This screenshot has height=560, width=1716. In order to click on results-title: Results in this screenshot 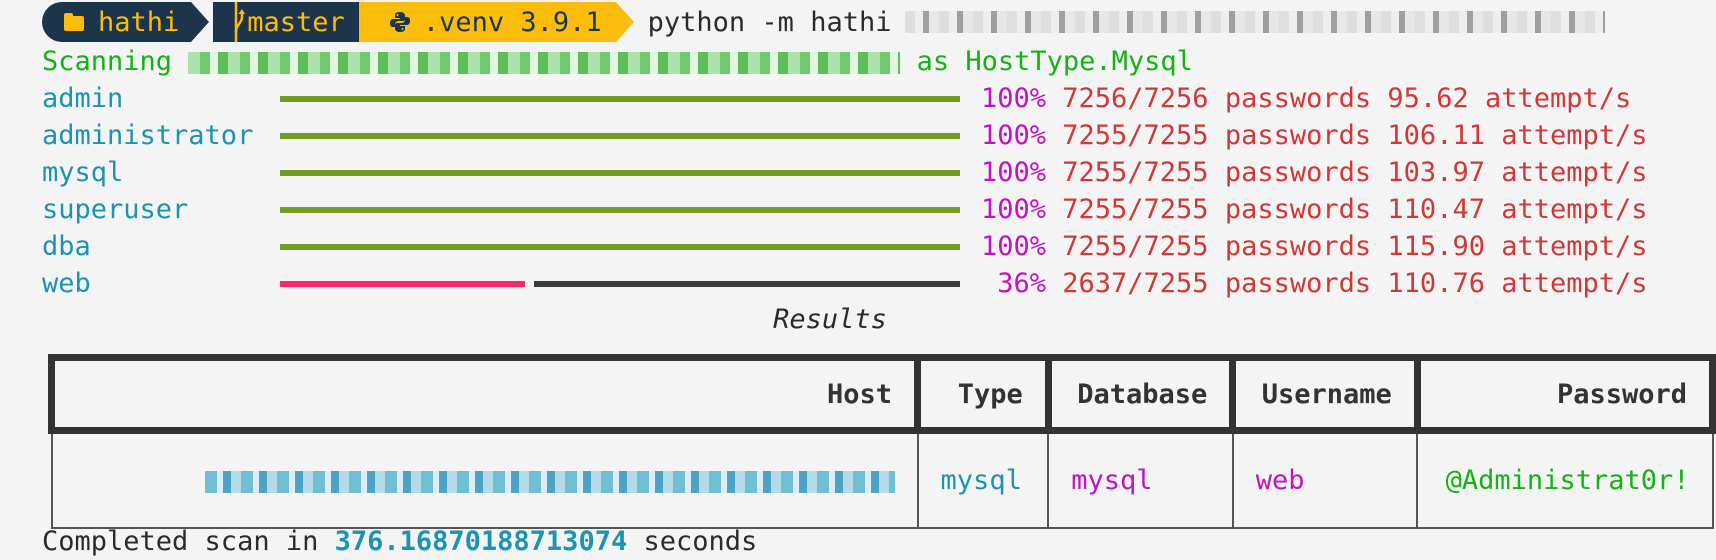, I will do `click(830, 319)`.